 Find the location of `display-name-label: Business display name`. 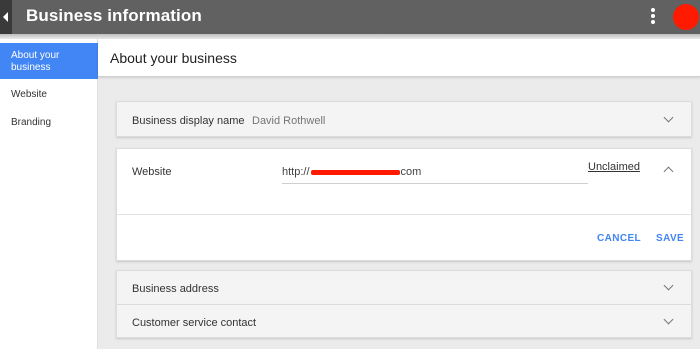

display-name-label: Business display name is located at coordinates (188, 121).